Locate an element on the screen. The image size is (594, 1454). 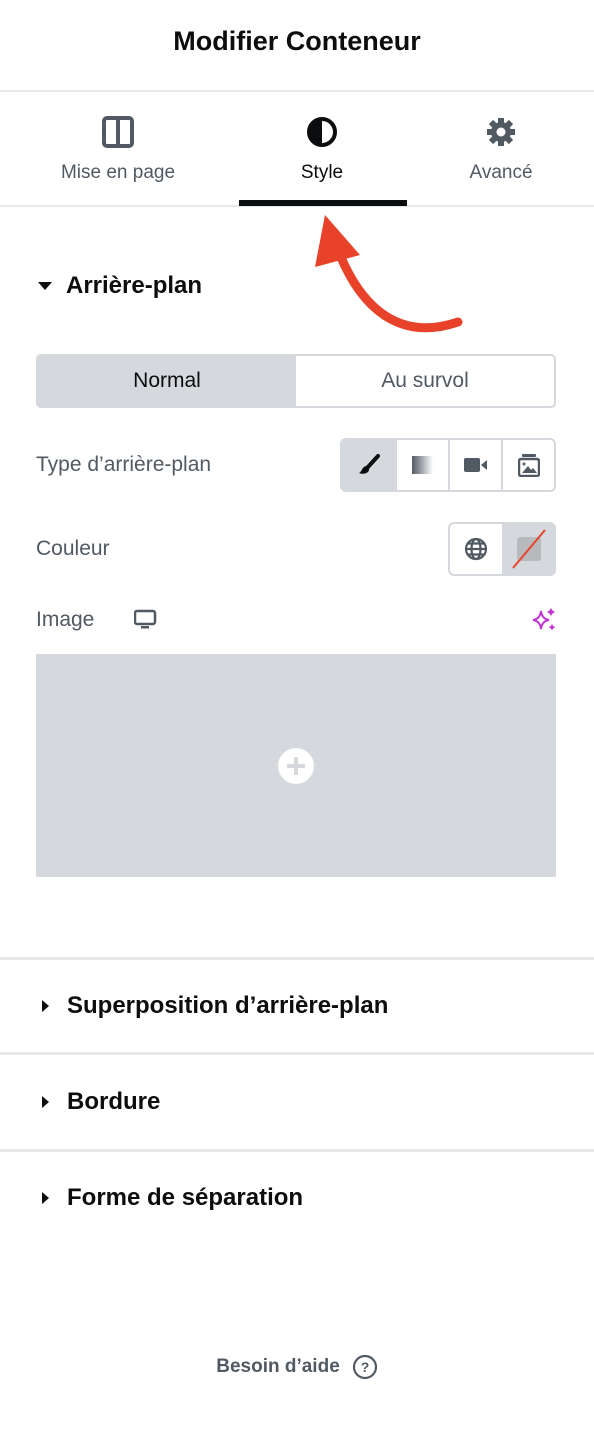
columns-icon is located at coordinates (118, 132).